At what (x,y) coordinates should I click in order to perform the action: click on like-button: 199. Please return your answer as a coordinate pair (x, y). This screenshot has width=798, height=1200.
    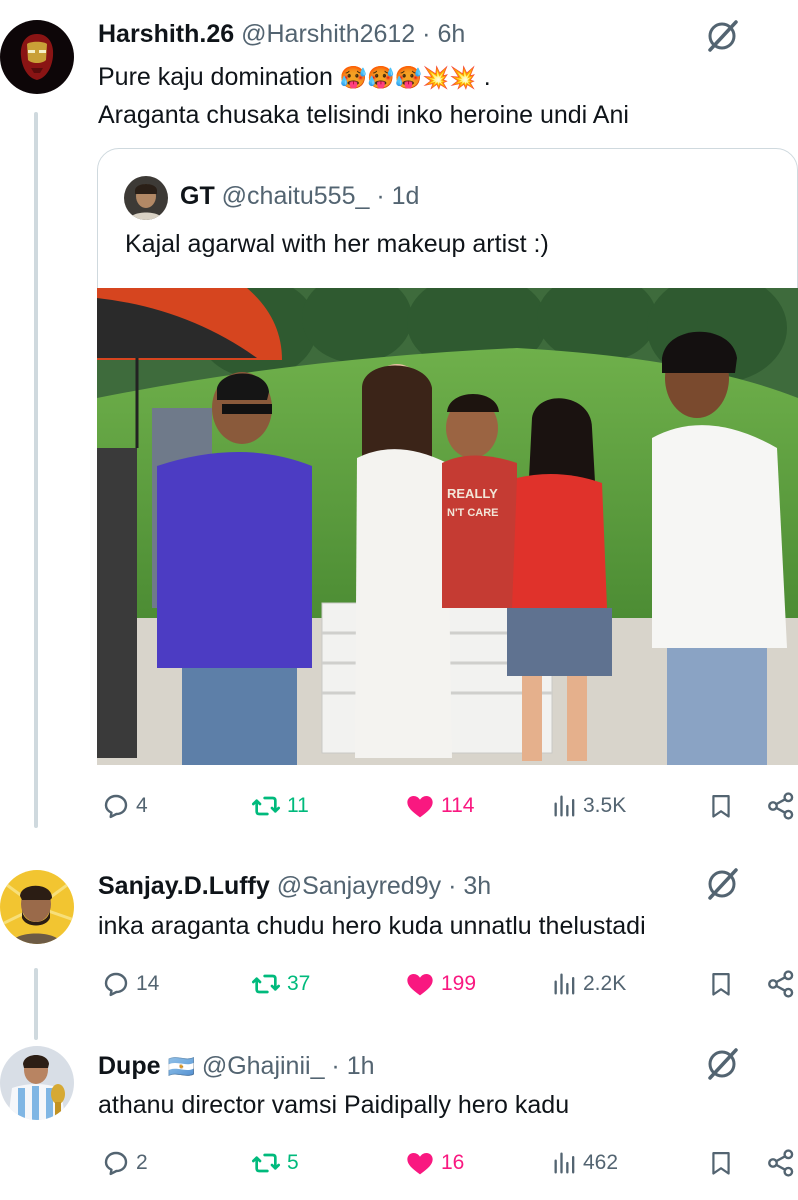
    Looking at the image, I should click on (439, 984).